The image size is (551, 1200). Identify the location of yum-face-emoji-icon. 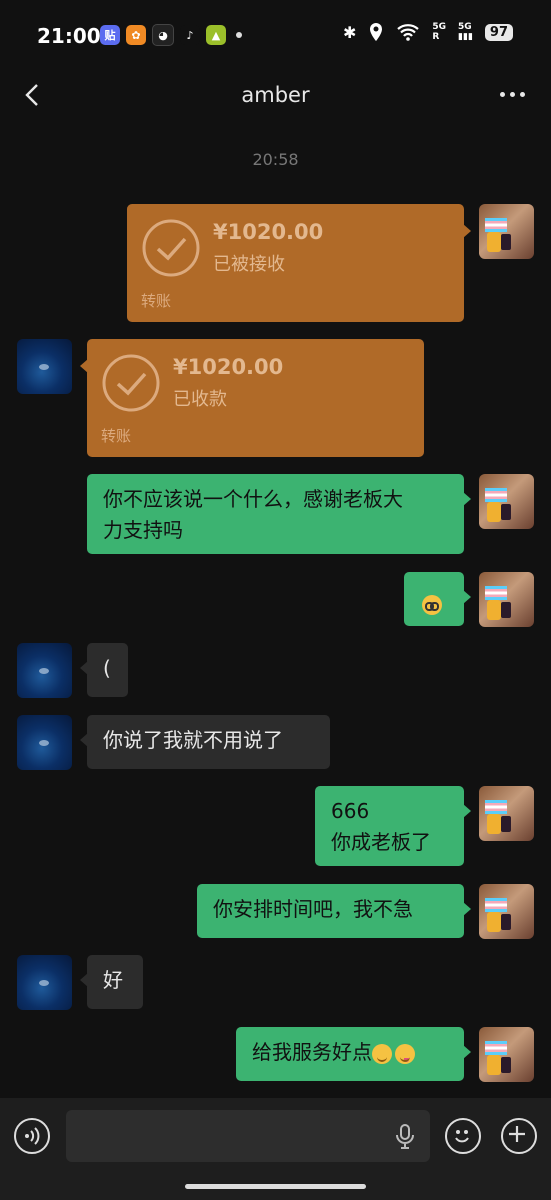
(405, 1053).